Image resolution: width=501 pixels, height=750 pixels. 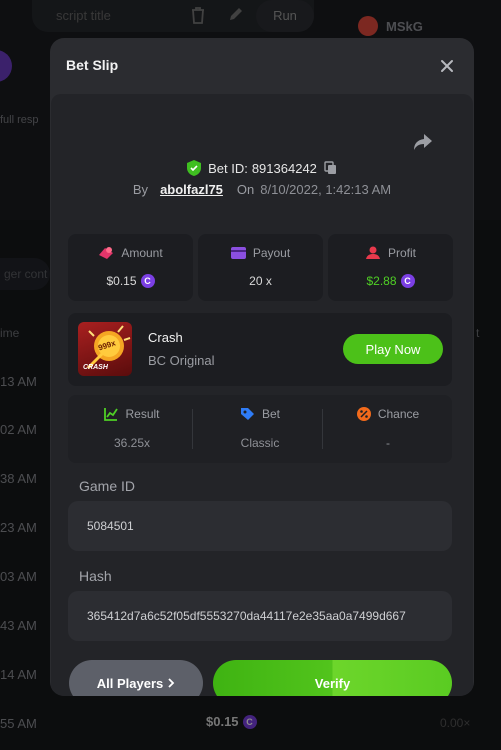 I want to click on copy-icon, so click(x=330, y=168).